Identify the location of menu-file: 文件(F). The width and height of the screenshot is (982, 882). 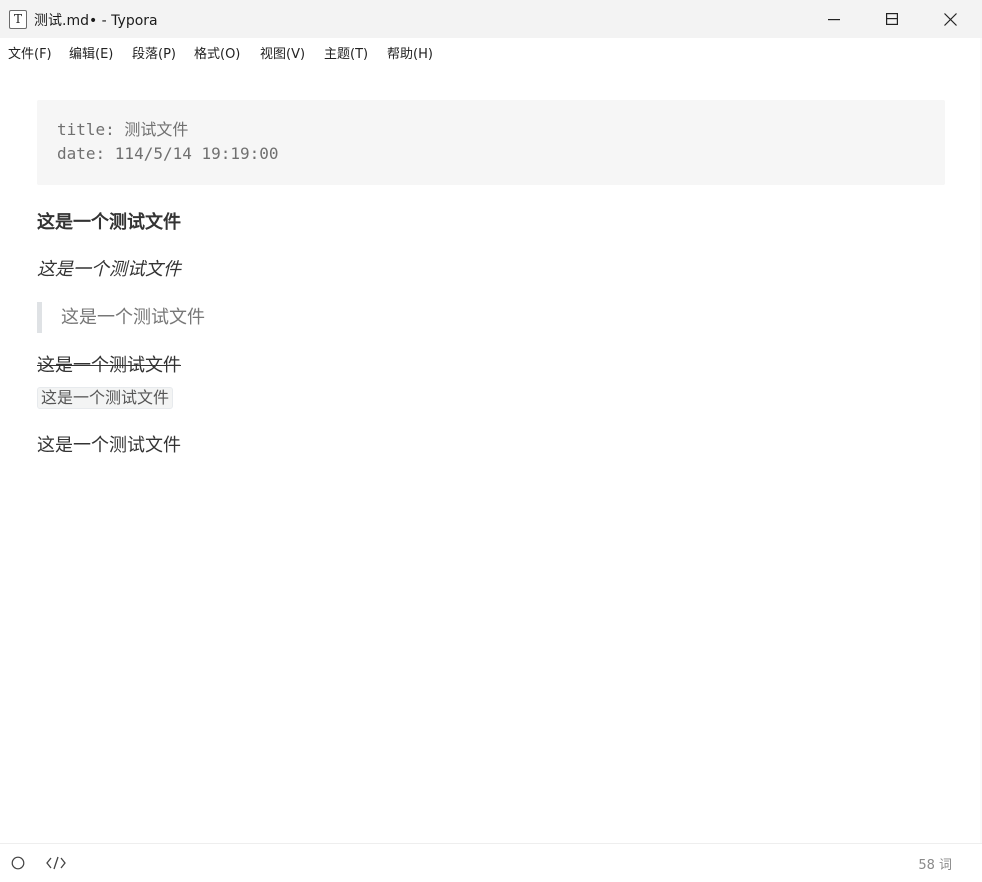
(30, 52).